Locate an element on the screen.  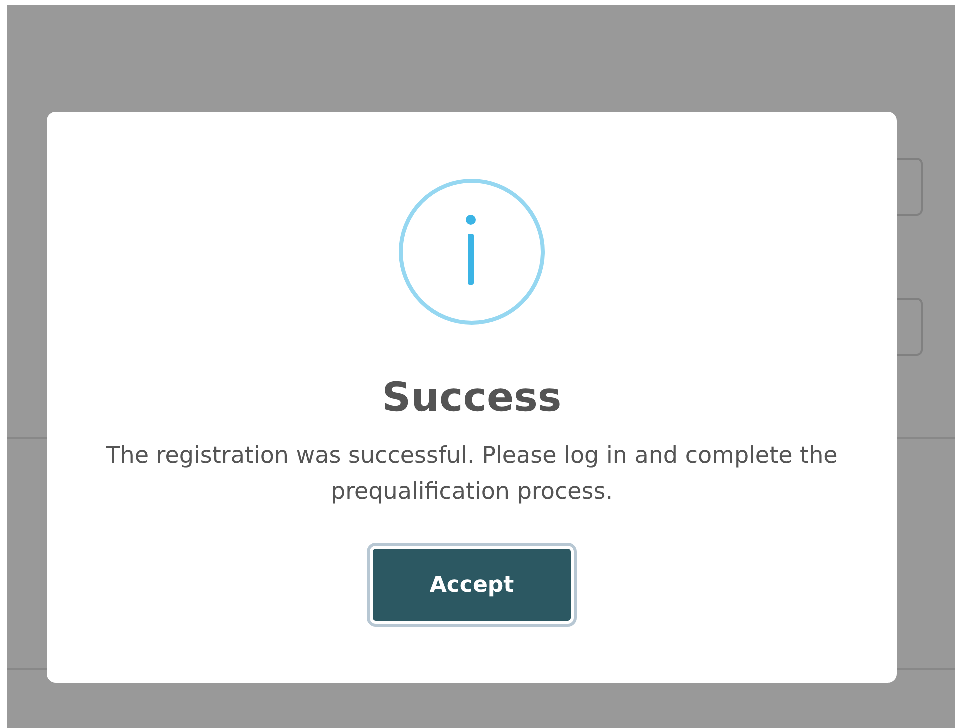
info-icon is located at coordinates (472, 252).